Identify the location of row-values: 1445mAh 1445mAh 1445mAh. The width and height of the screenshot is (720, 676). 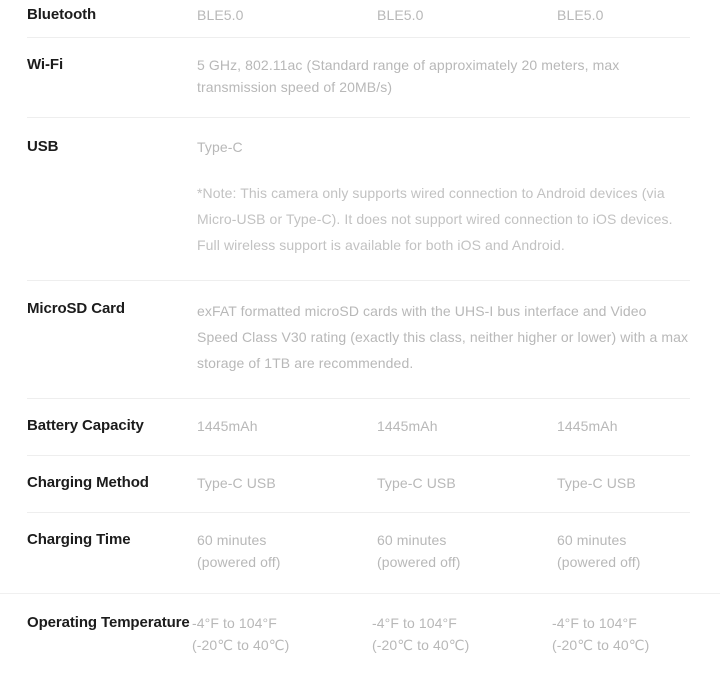
(458, 426).